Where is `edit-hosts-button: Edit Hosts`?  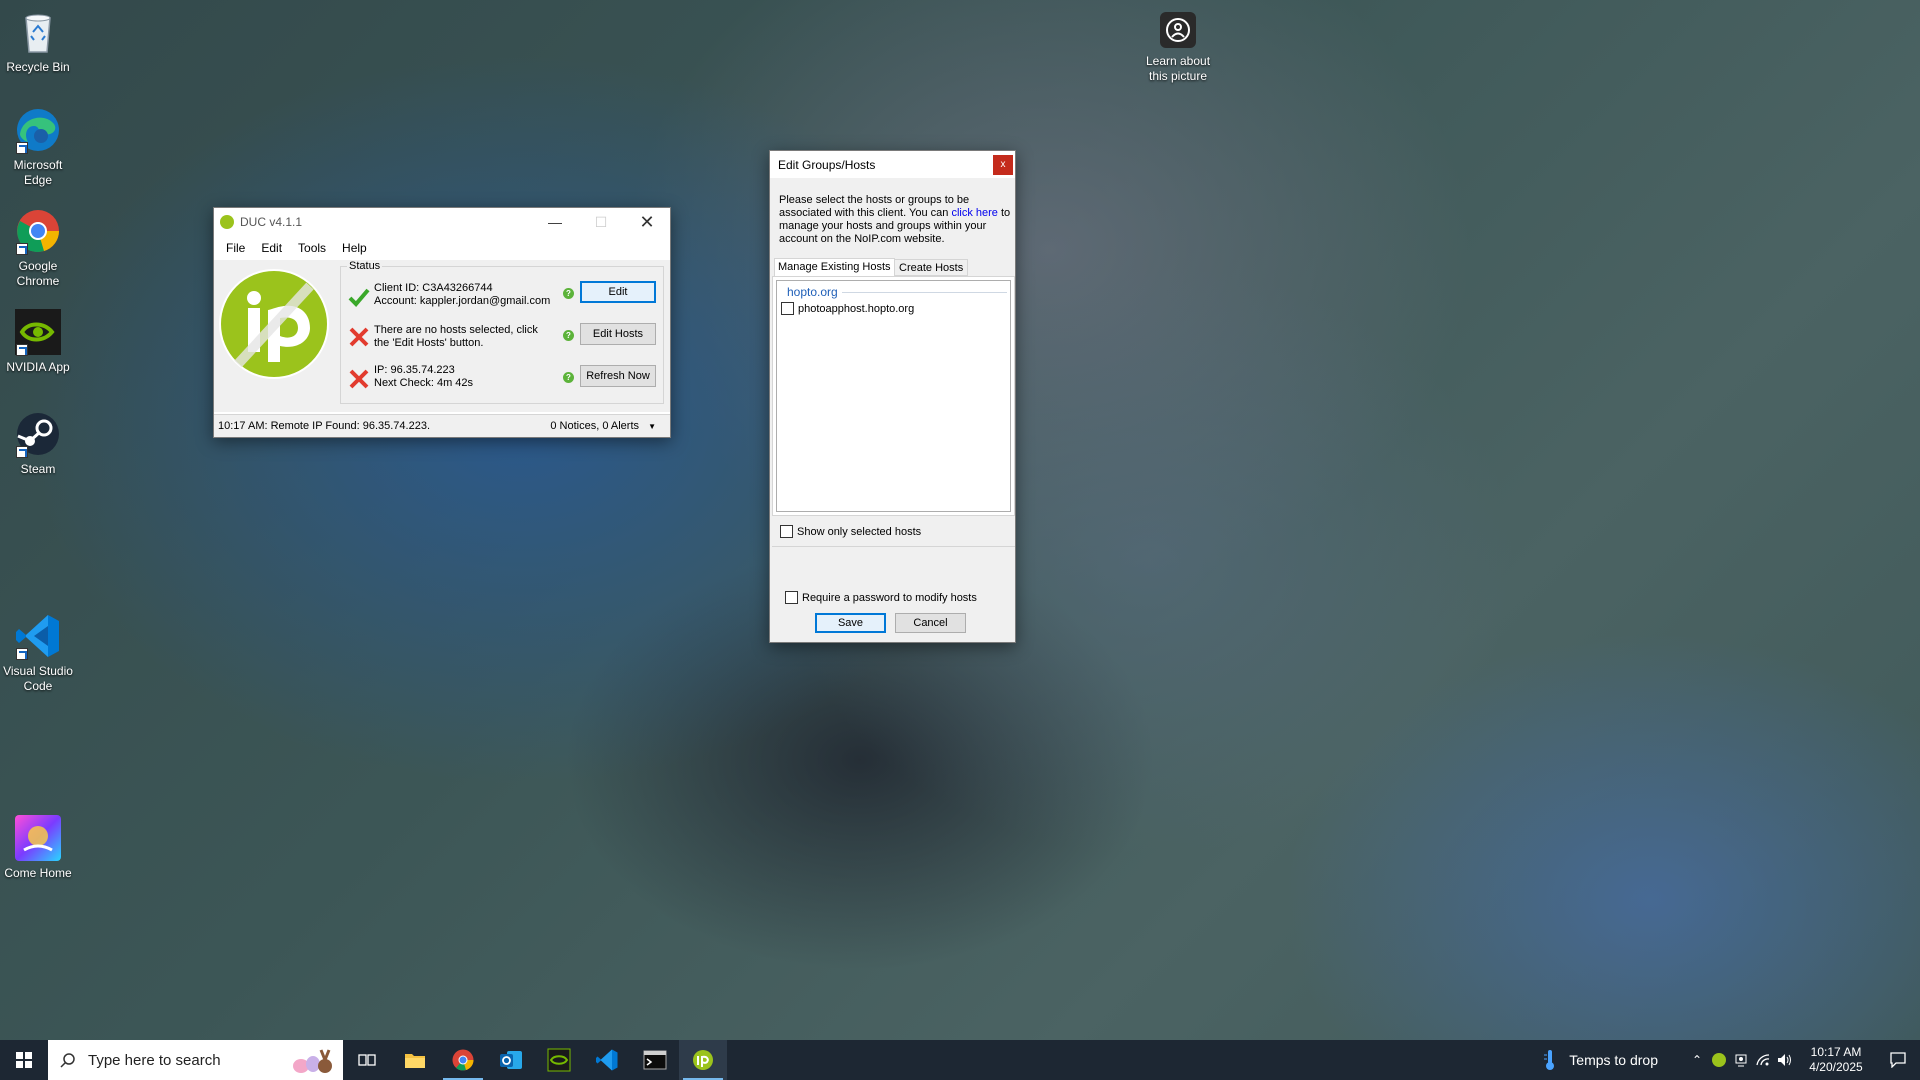
edit-hosts-button: Edit Hosts is located at coordinates (618, 334).